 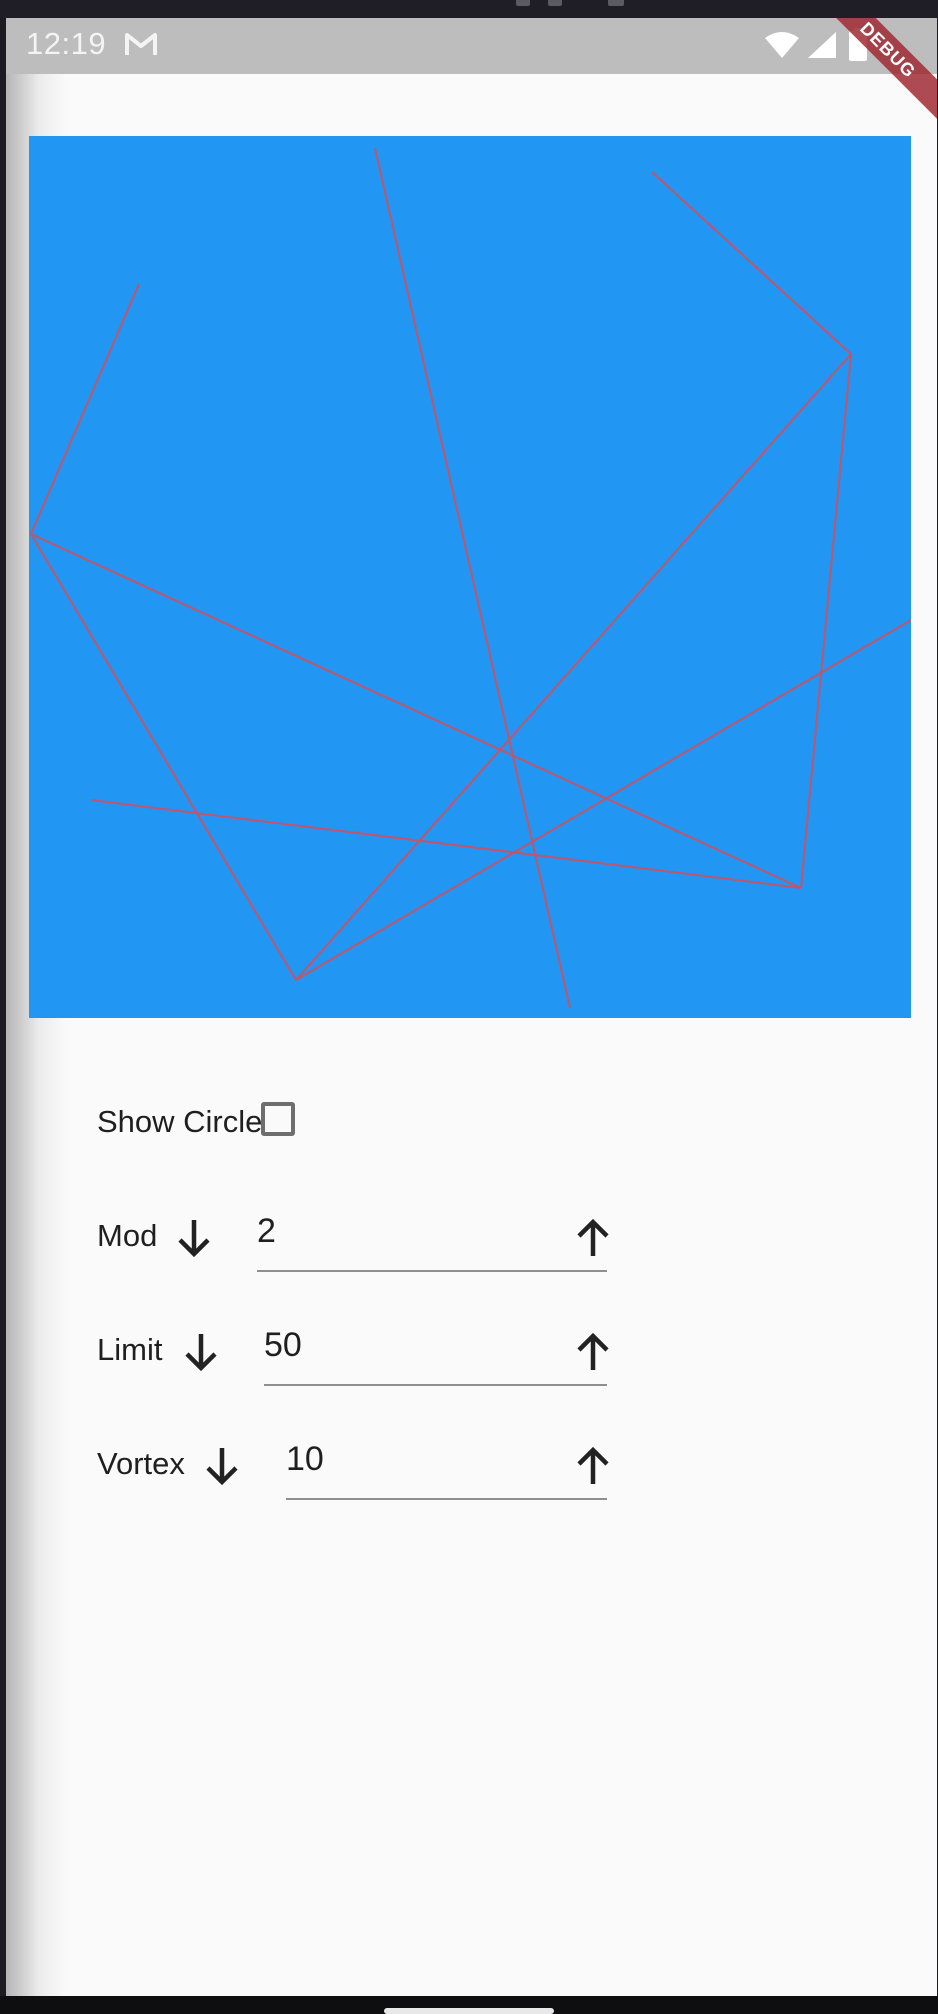 I want to click on limit-decrement-button, so click(x=201, y=1352).